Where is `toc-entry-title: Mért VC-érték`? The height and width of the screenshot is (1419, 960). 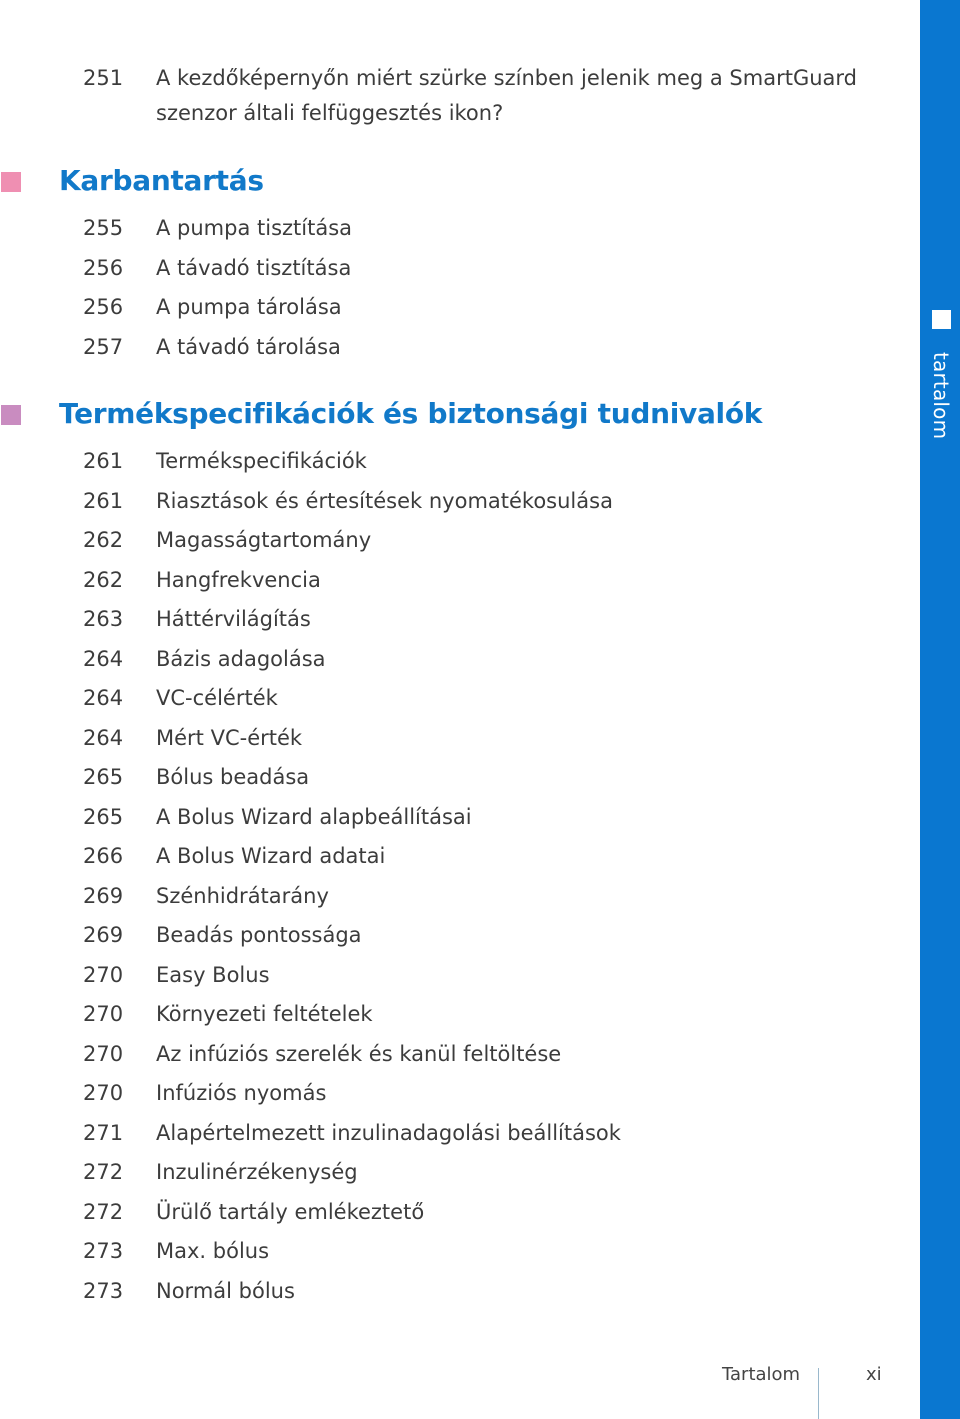
toc-entry-title: Mért VC-érték is located at coordinates (229, 737).